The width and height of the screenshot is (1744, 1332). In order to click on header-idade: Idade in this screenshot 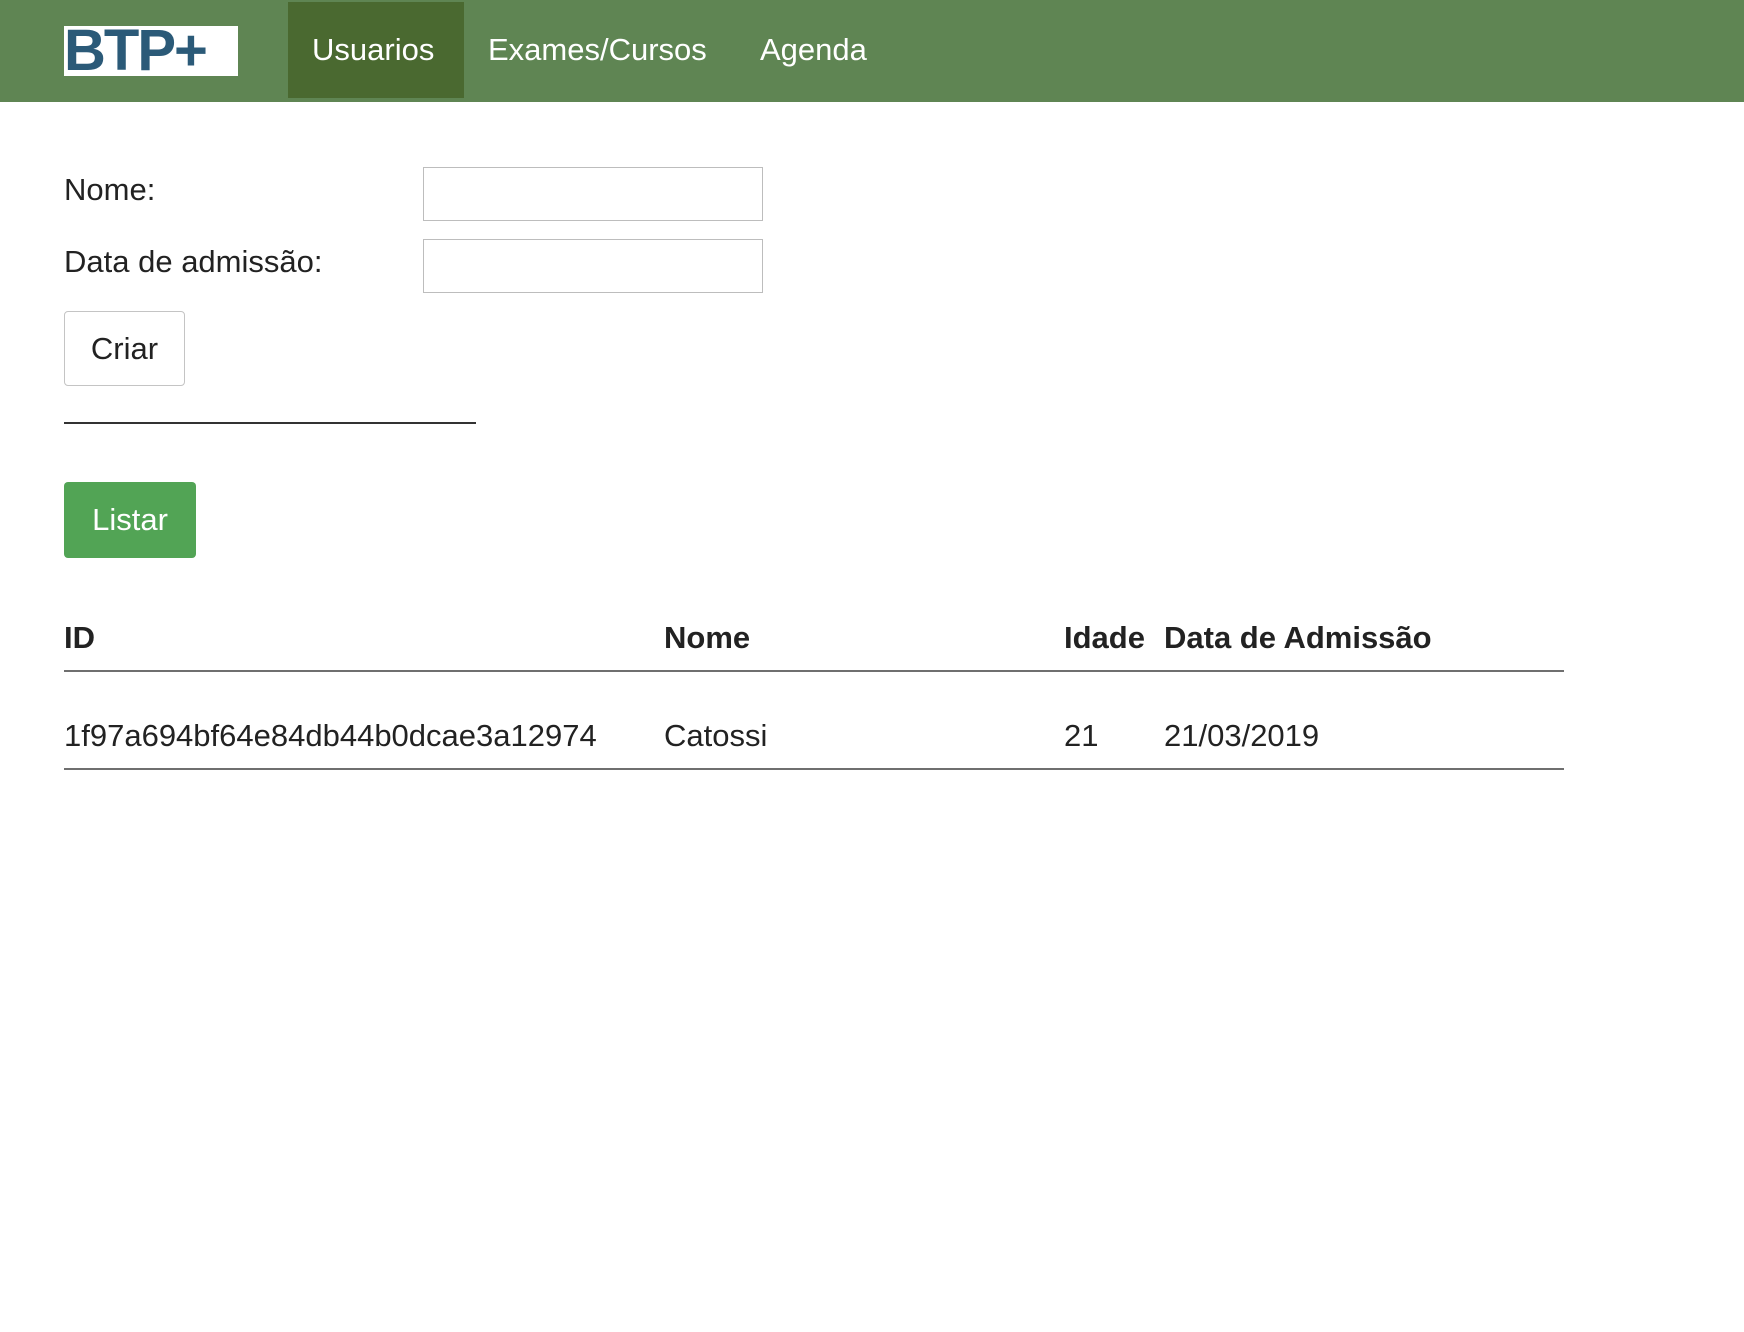, I will do `click(1104, 637)`.